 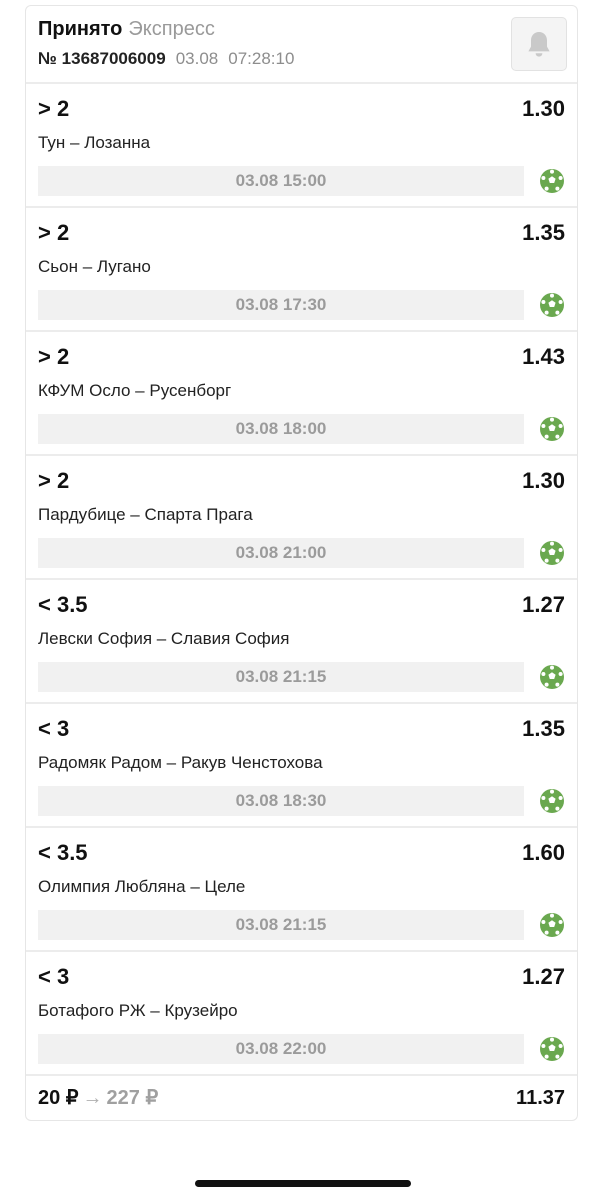 What do you see at coordinates (281, 181) in the screenshot?
I see `event-start-time: 03.08 15:00` at bounding box center [281, 181].